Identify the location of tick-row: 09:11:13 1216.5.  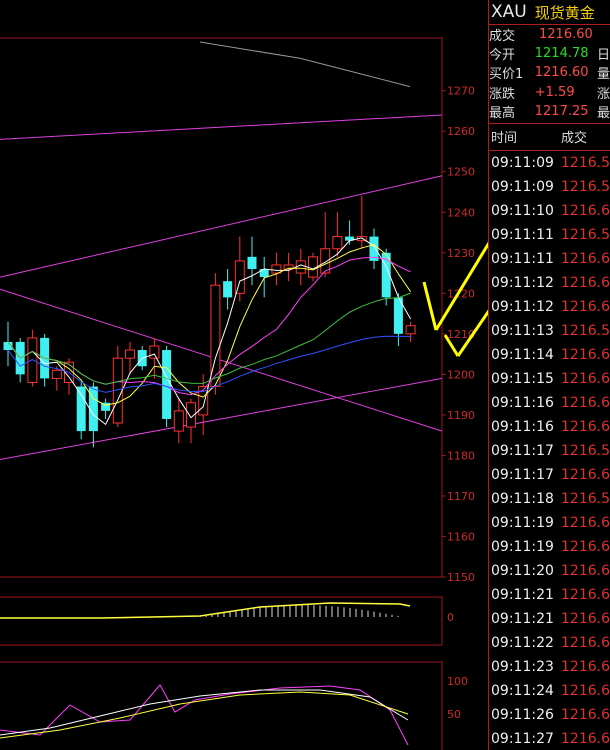
(549, 331).